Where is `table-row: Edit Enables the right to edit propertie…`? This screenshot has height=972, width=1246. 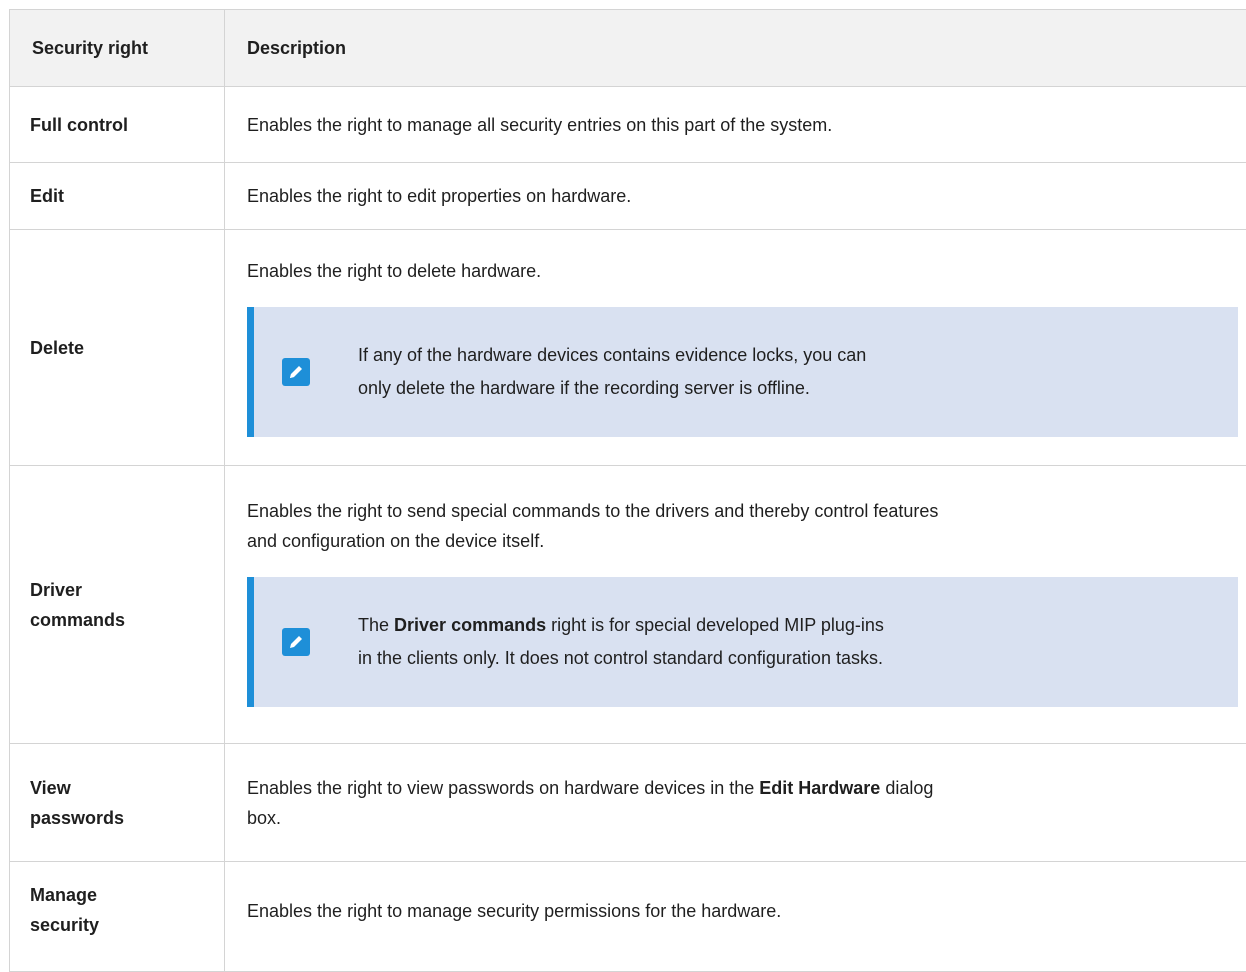
table-row: Edit Enables the right to edit propertie… is located at coordinates (628, 196).